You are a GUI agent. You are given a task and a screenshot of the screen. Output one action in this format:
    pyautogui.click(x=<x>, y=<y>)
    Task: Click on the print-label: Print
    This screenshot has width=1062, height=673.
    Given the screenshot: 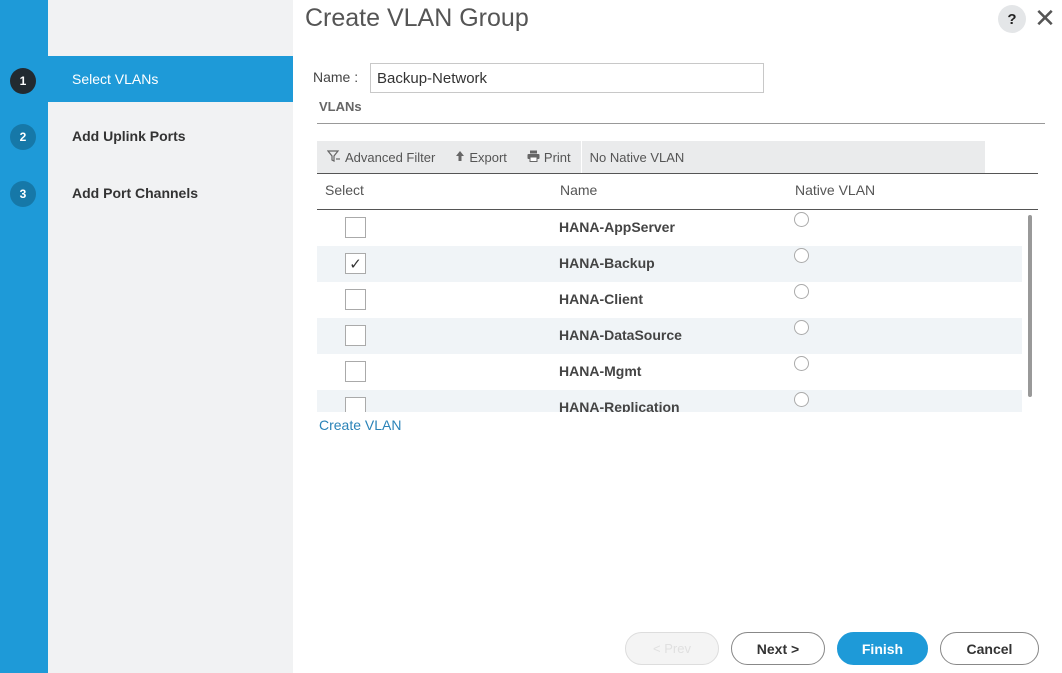 What is the action you would take?
    pyautogui.click(x=557, y=157)
    